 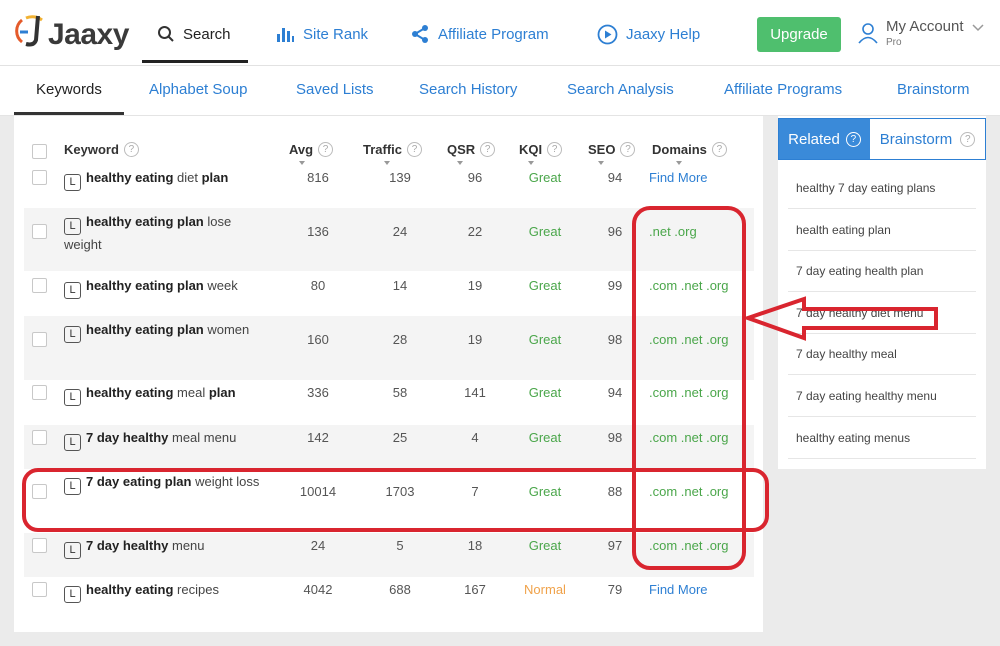 What do you see at coordinates (164, 483) in the screenshot?
I see `keyword-cell: L 7 day eating plan weight loss` at bounding box center [164, 483].